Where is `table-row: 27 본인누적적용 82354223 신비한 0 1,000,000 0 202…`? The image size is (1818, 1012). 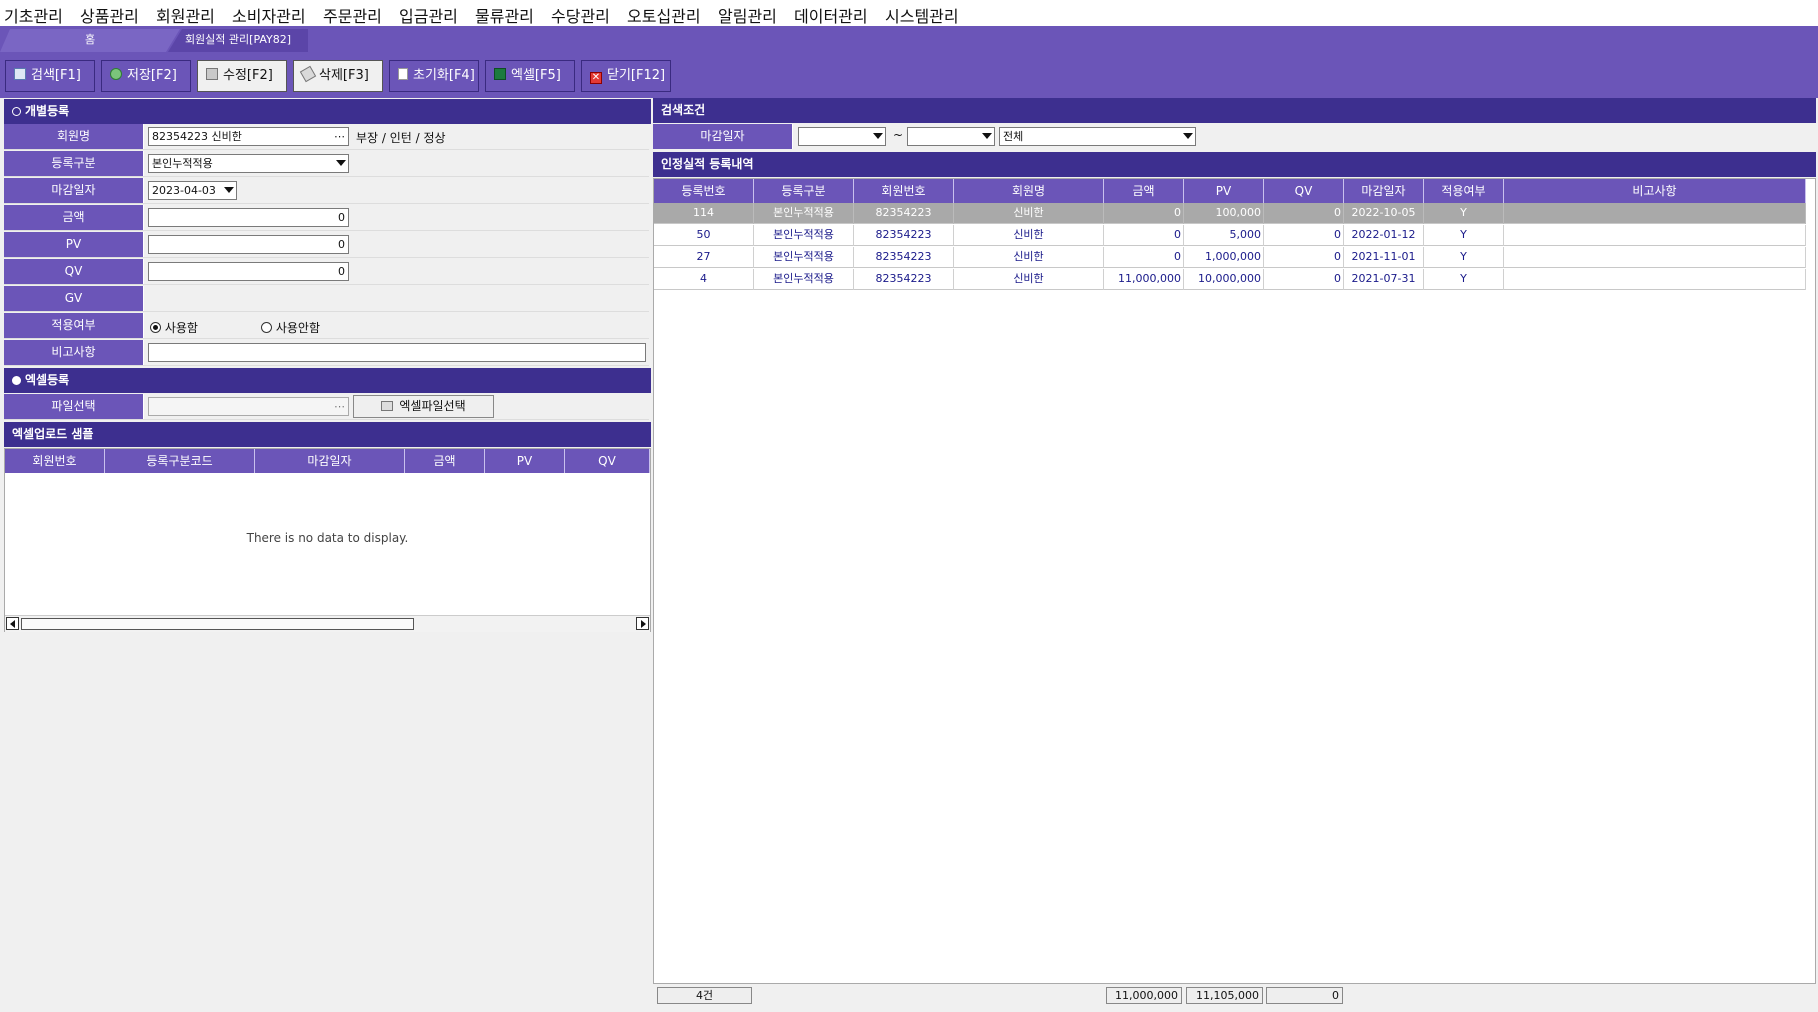 table-row: 27 본인누적적용 82354223 신비한 0 1,000,000 0 202… is located at coordinates (1230, 257).